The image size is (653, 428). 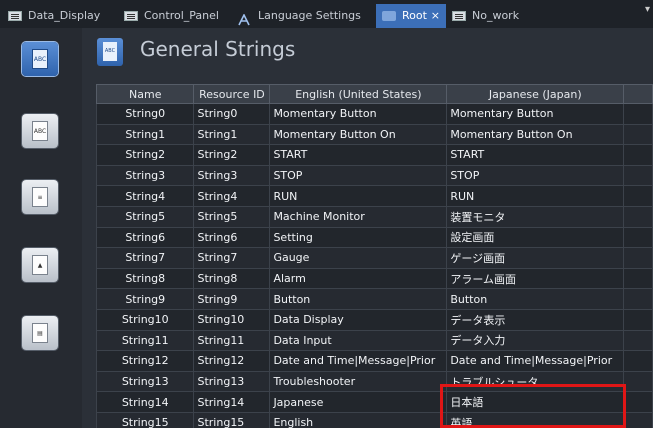 What do you see at coordinates (535, 361) in the screenshot?
I see `cell-japanese: Date and Time|Message|Prior` at bounding box center [535, 361].